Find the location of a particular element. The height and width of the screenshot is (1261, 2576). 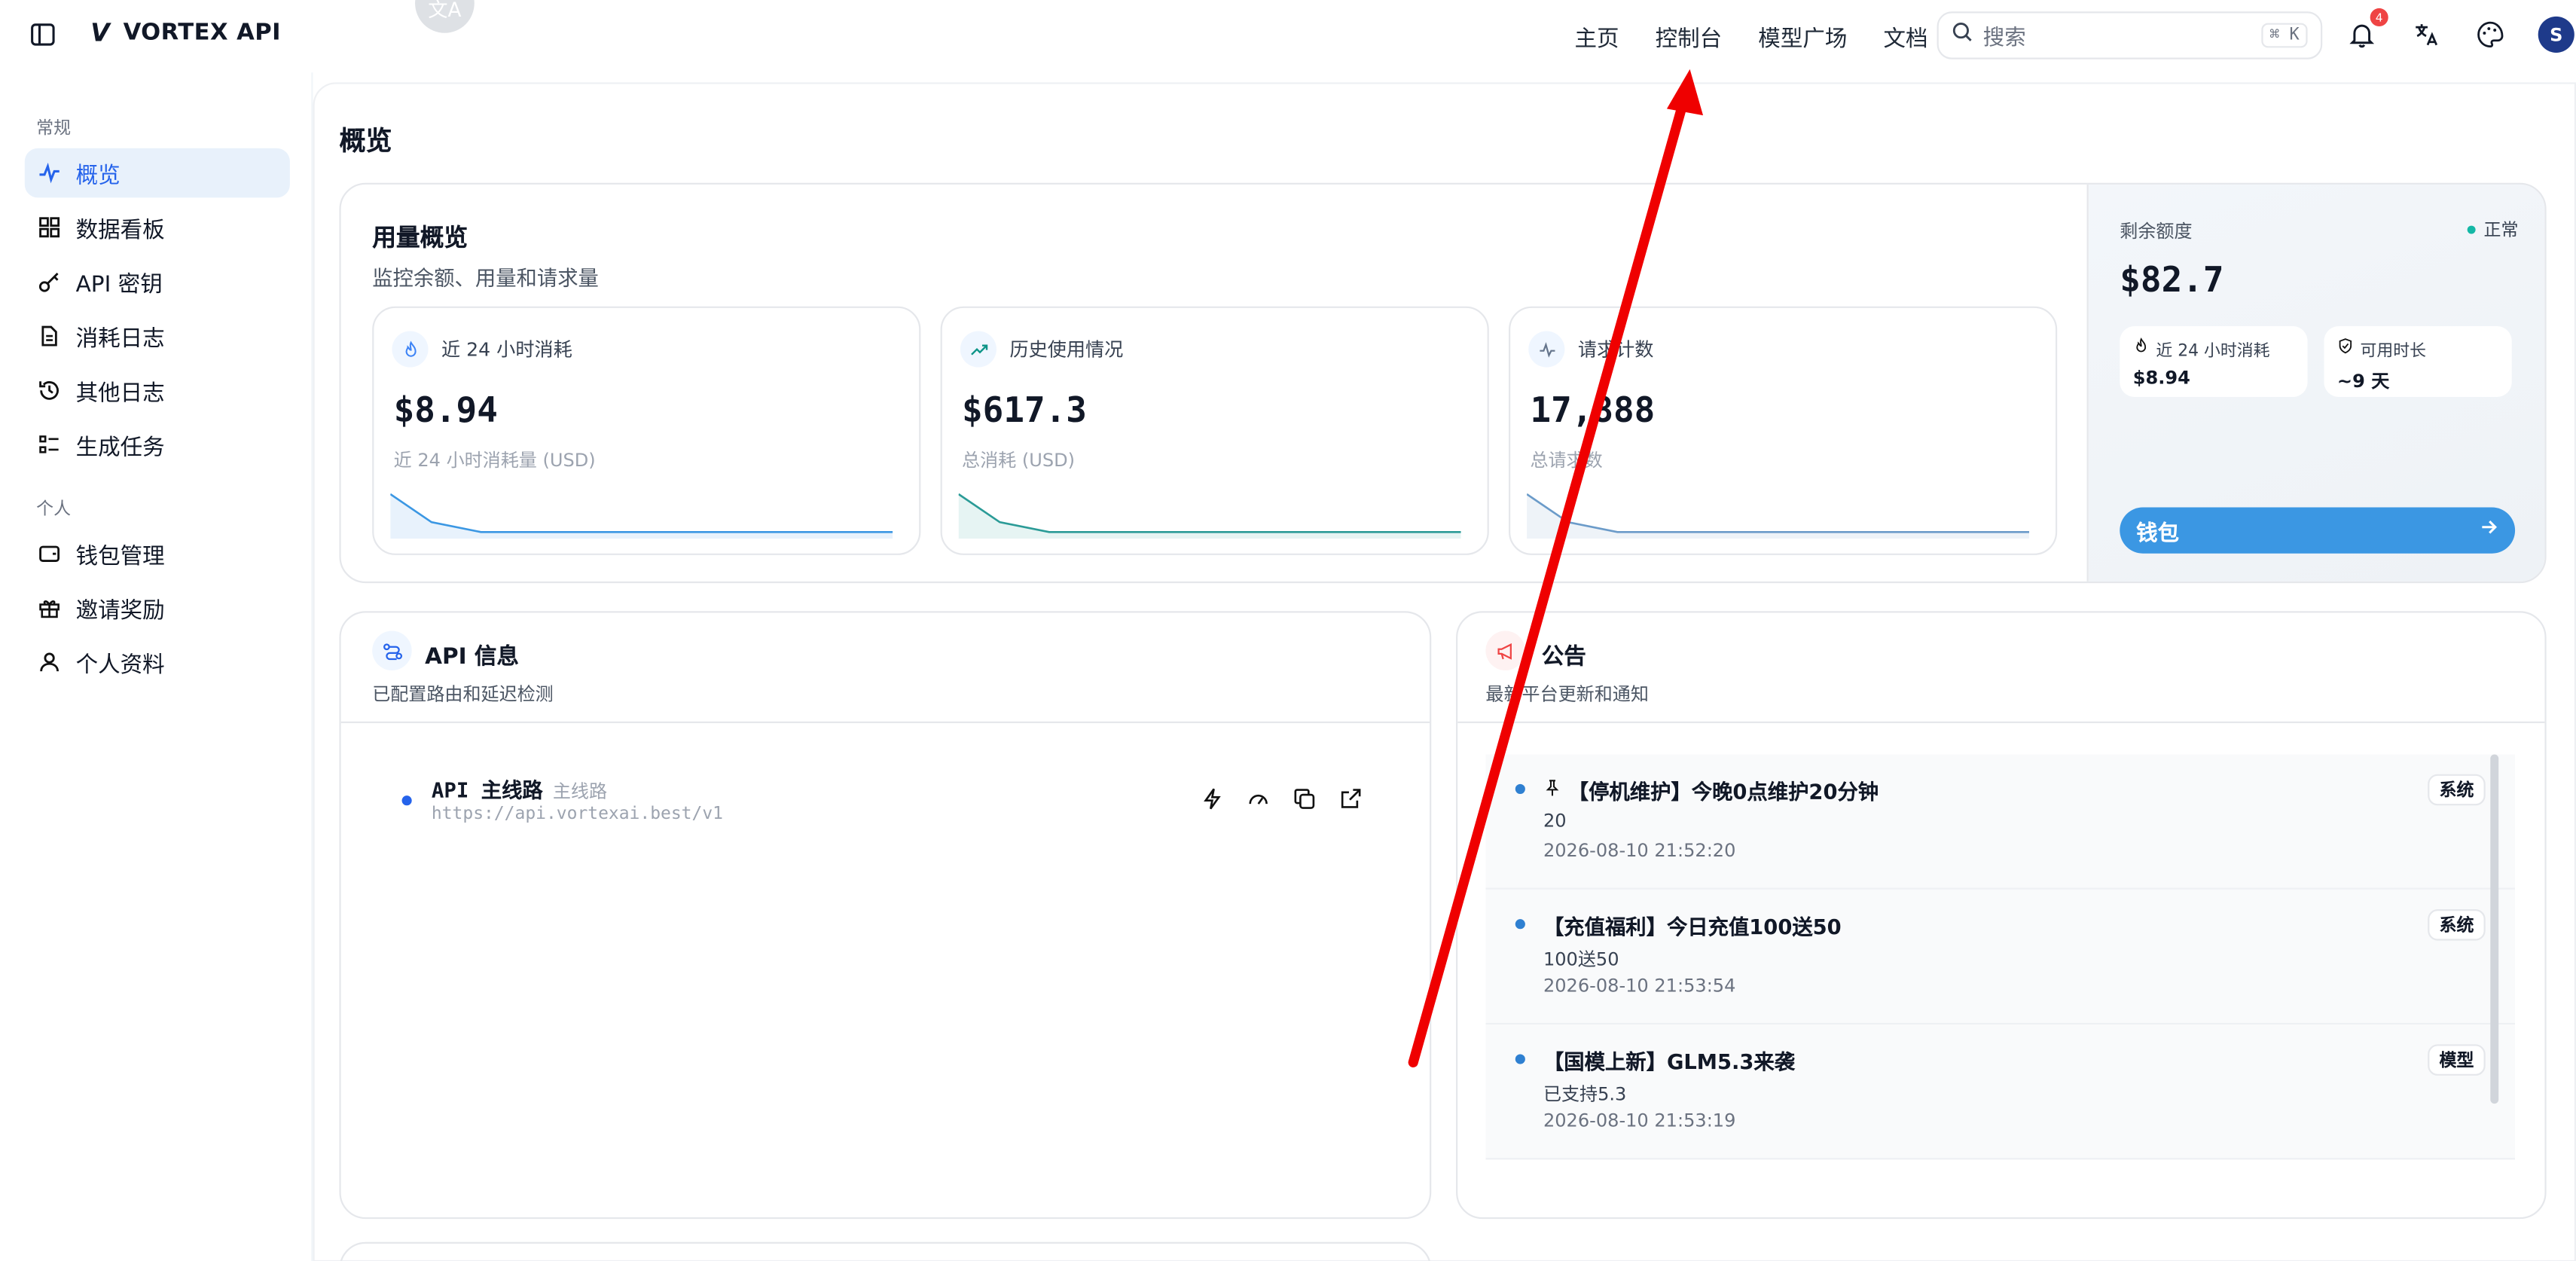

mini-value: ~9 天 is located at coordinates (2363, 381).